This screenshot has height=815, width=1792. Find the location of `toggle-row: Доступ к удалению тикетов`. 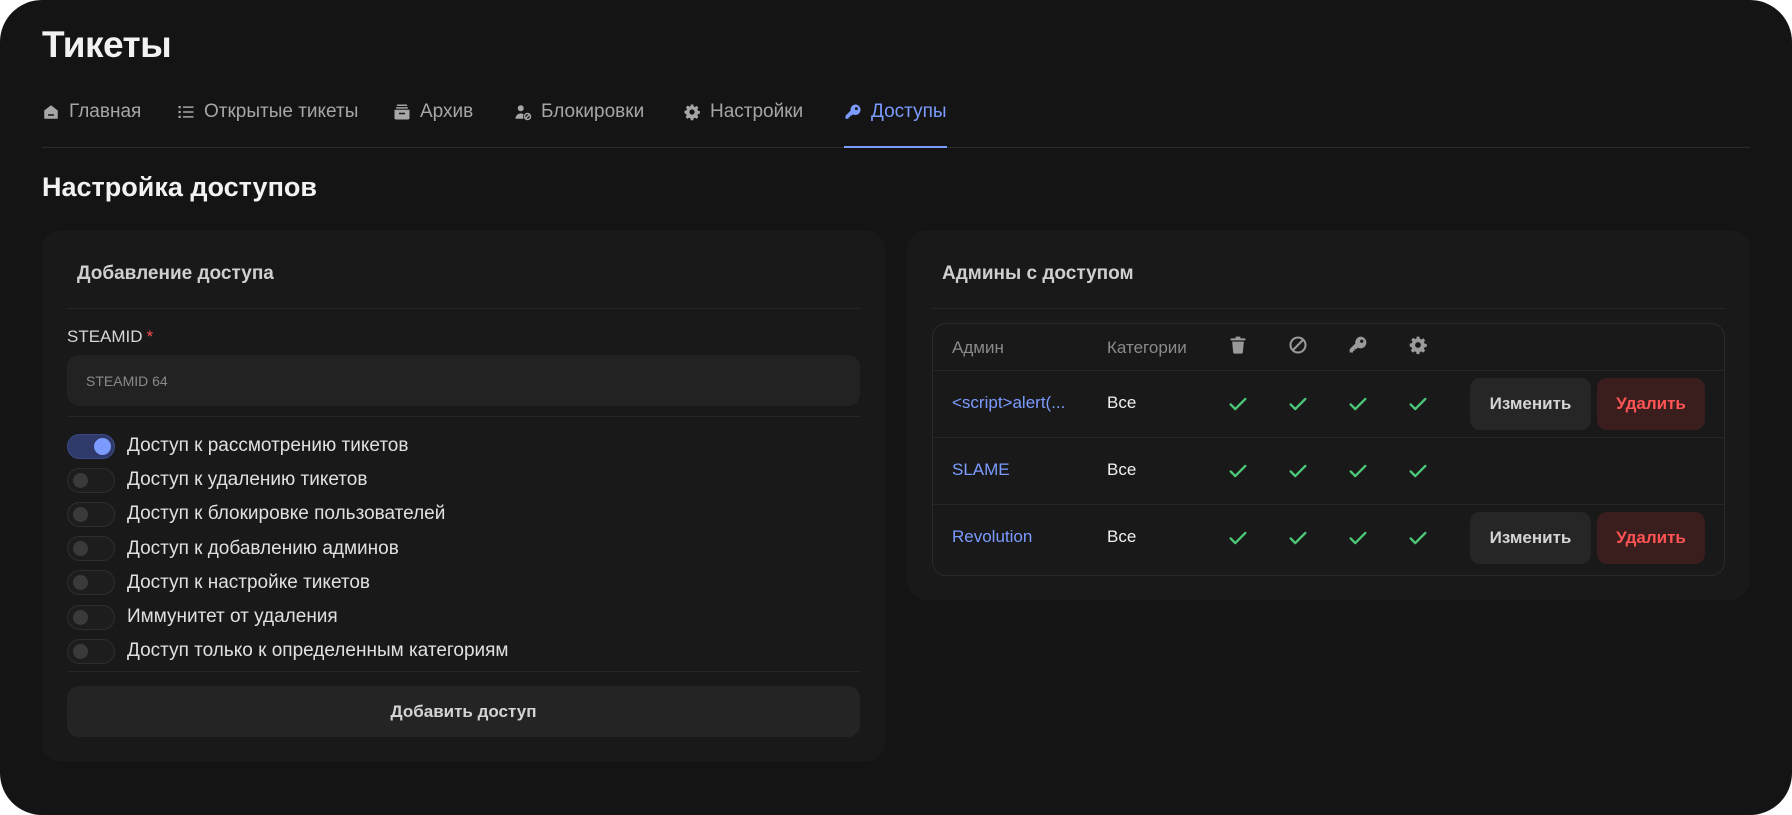

toggle-row: Доступ к удалению тикетов is located at coordinates (288, 480).